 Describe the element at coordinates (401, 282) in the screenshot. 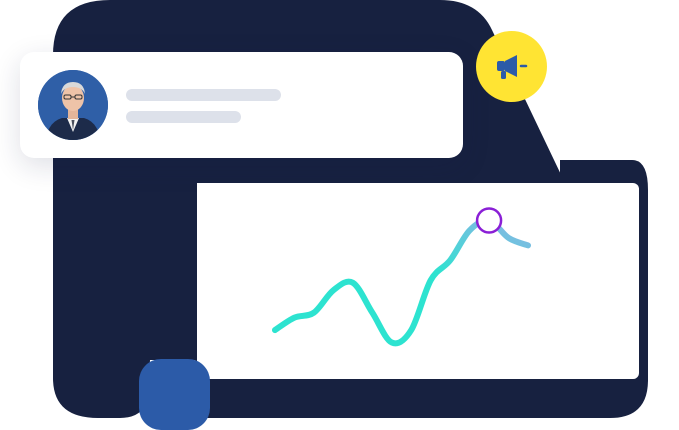

I see `series-line` at that location.